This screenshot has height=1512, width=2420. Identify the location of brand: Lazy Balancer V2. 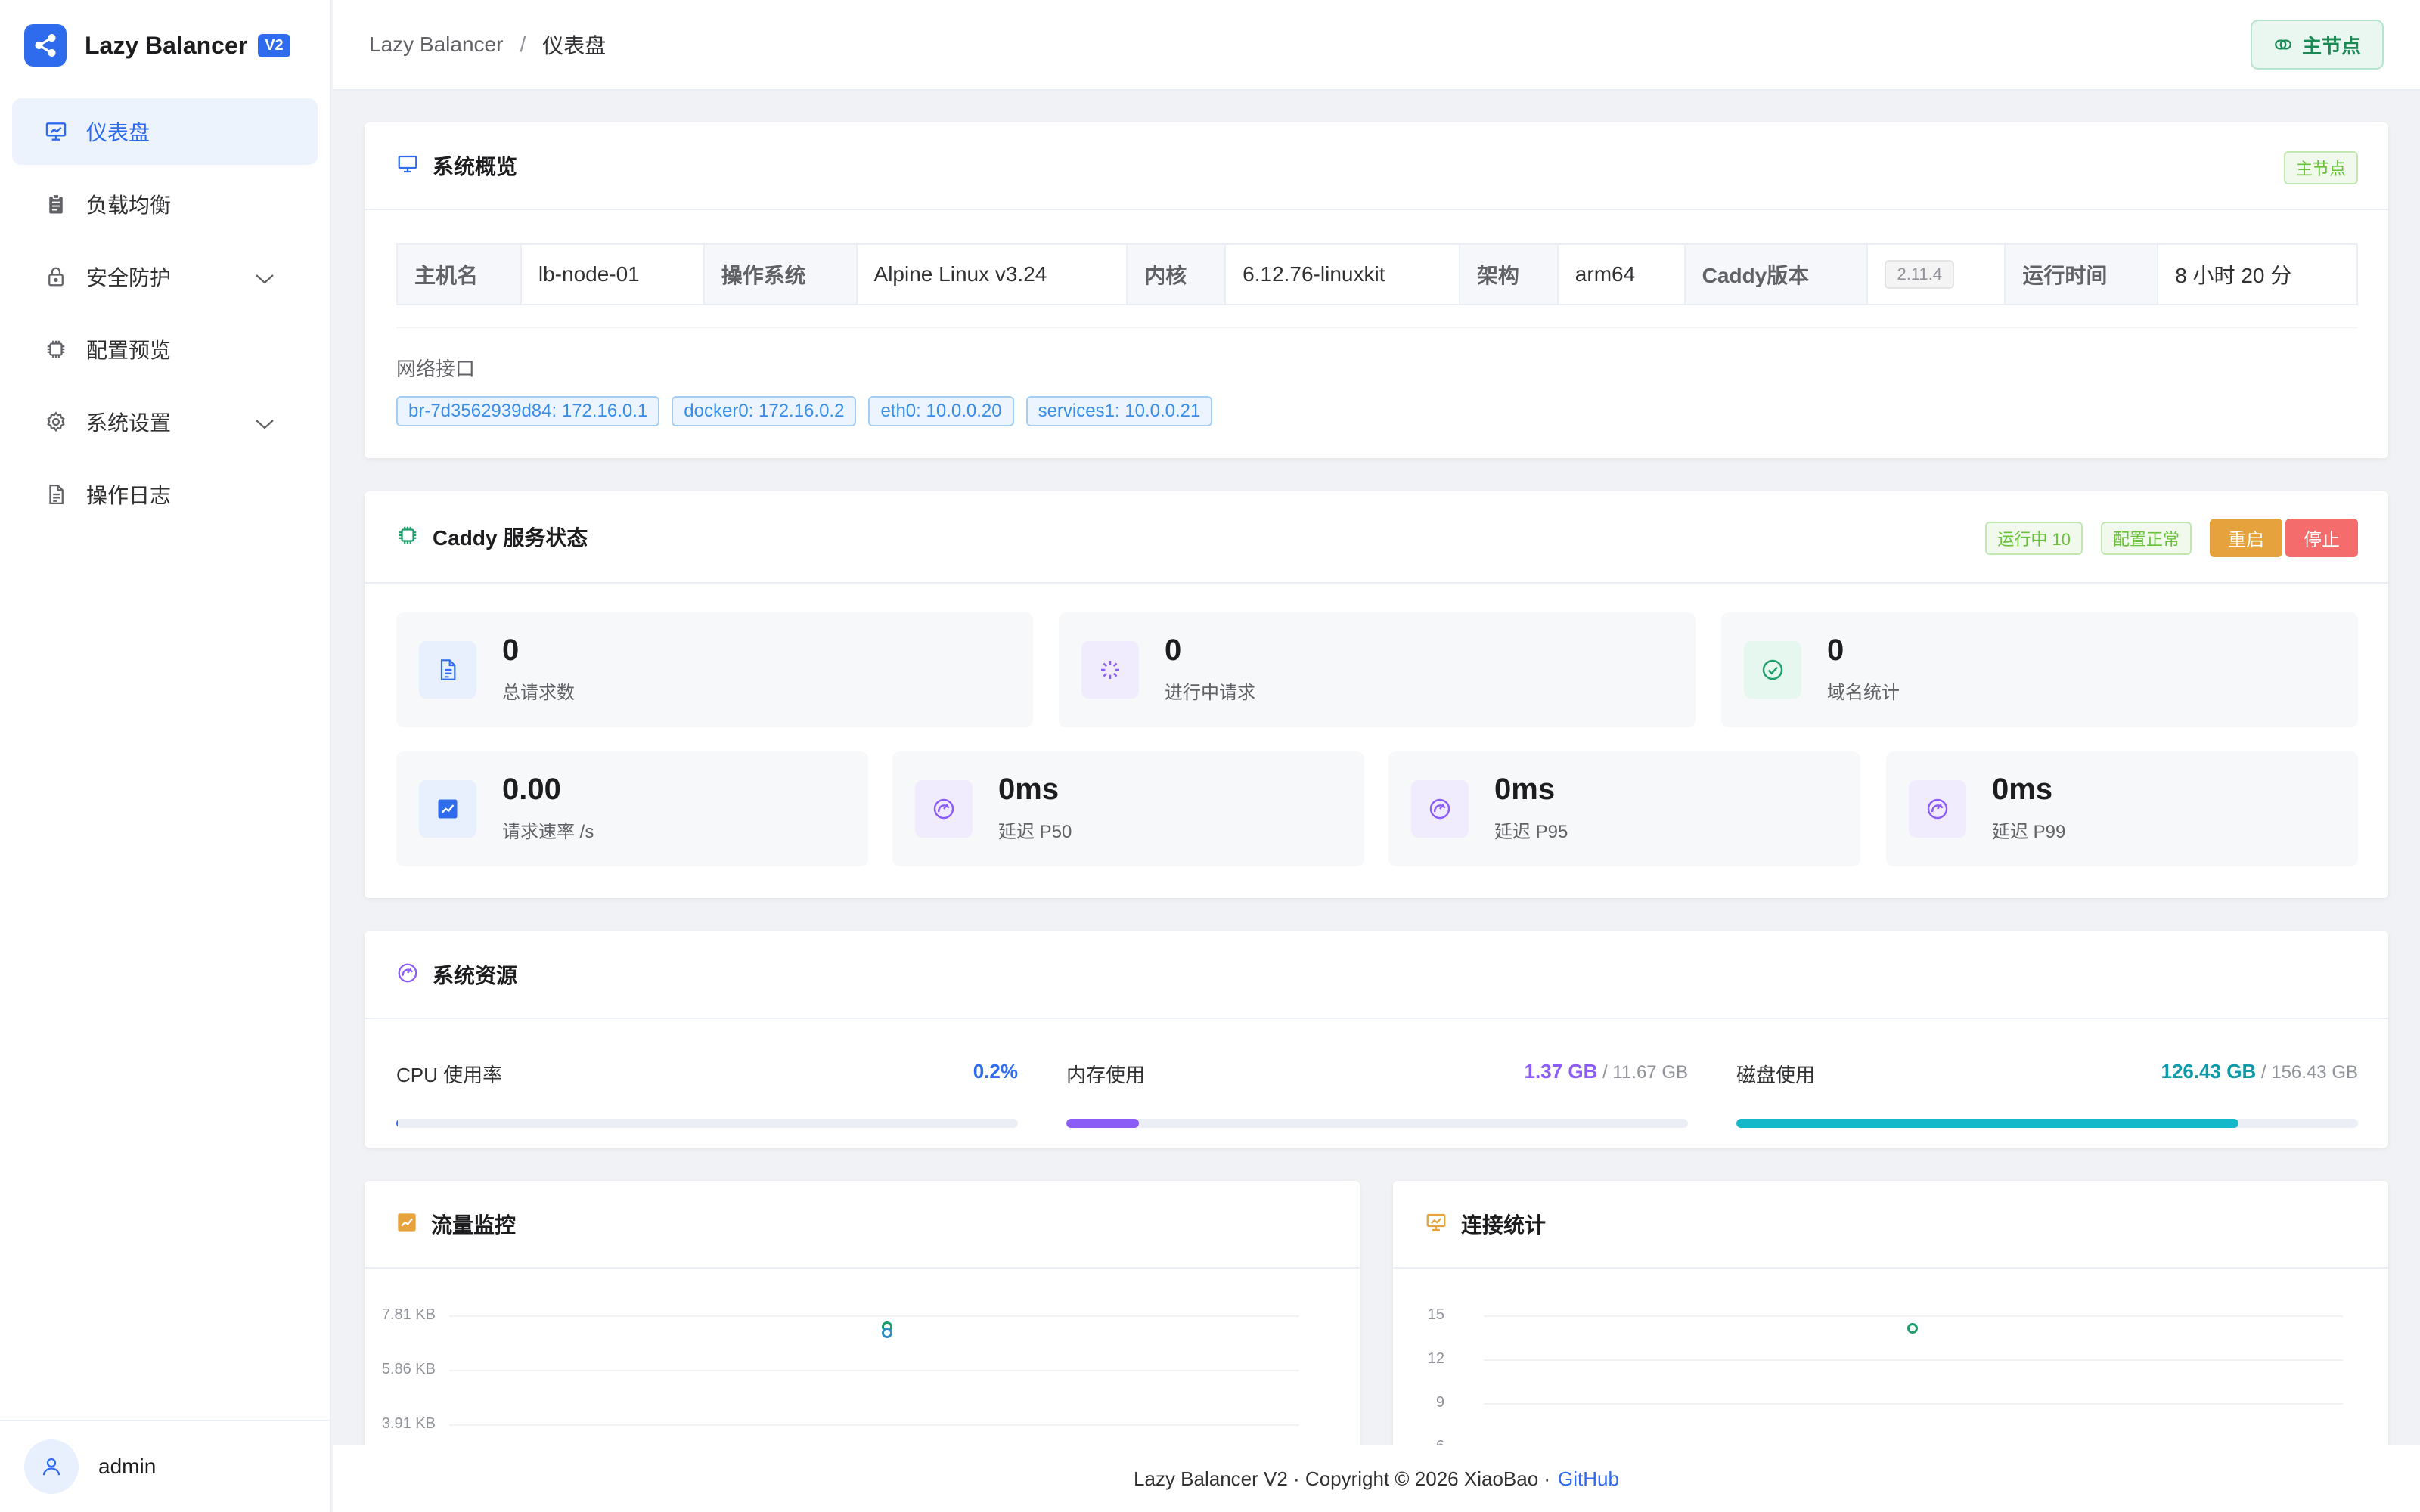
(165, 46).